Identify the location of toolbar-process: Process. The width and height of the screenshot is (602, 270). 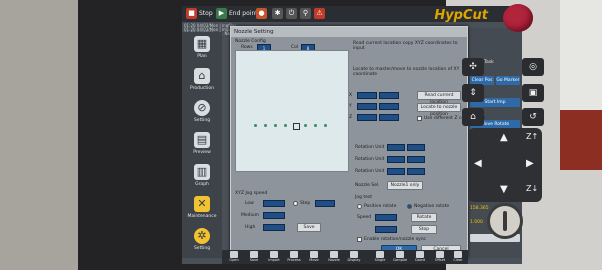
(294, 257).